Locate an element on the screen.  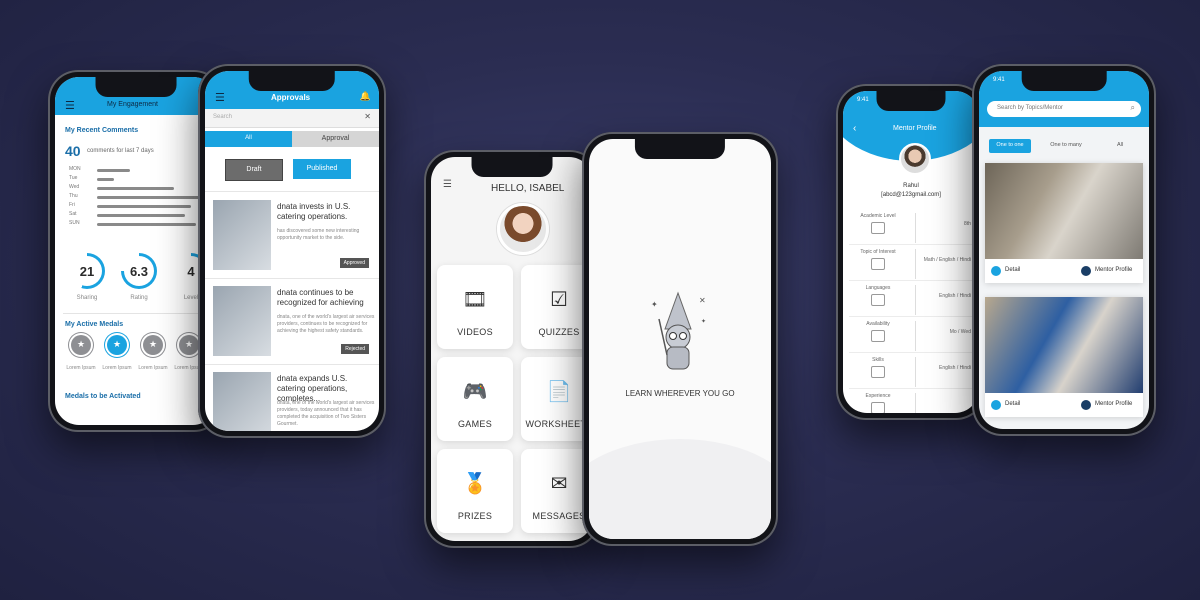
tab-all: All is located at coordinates (248, 139).